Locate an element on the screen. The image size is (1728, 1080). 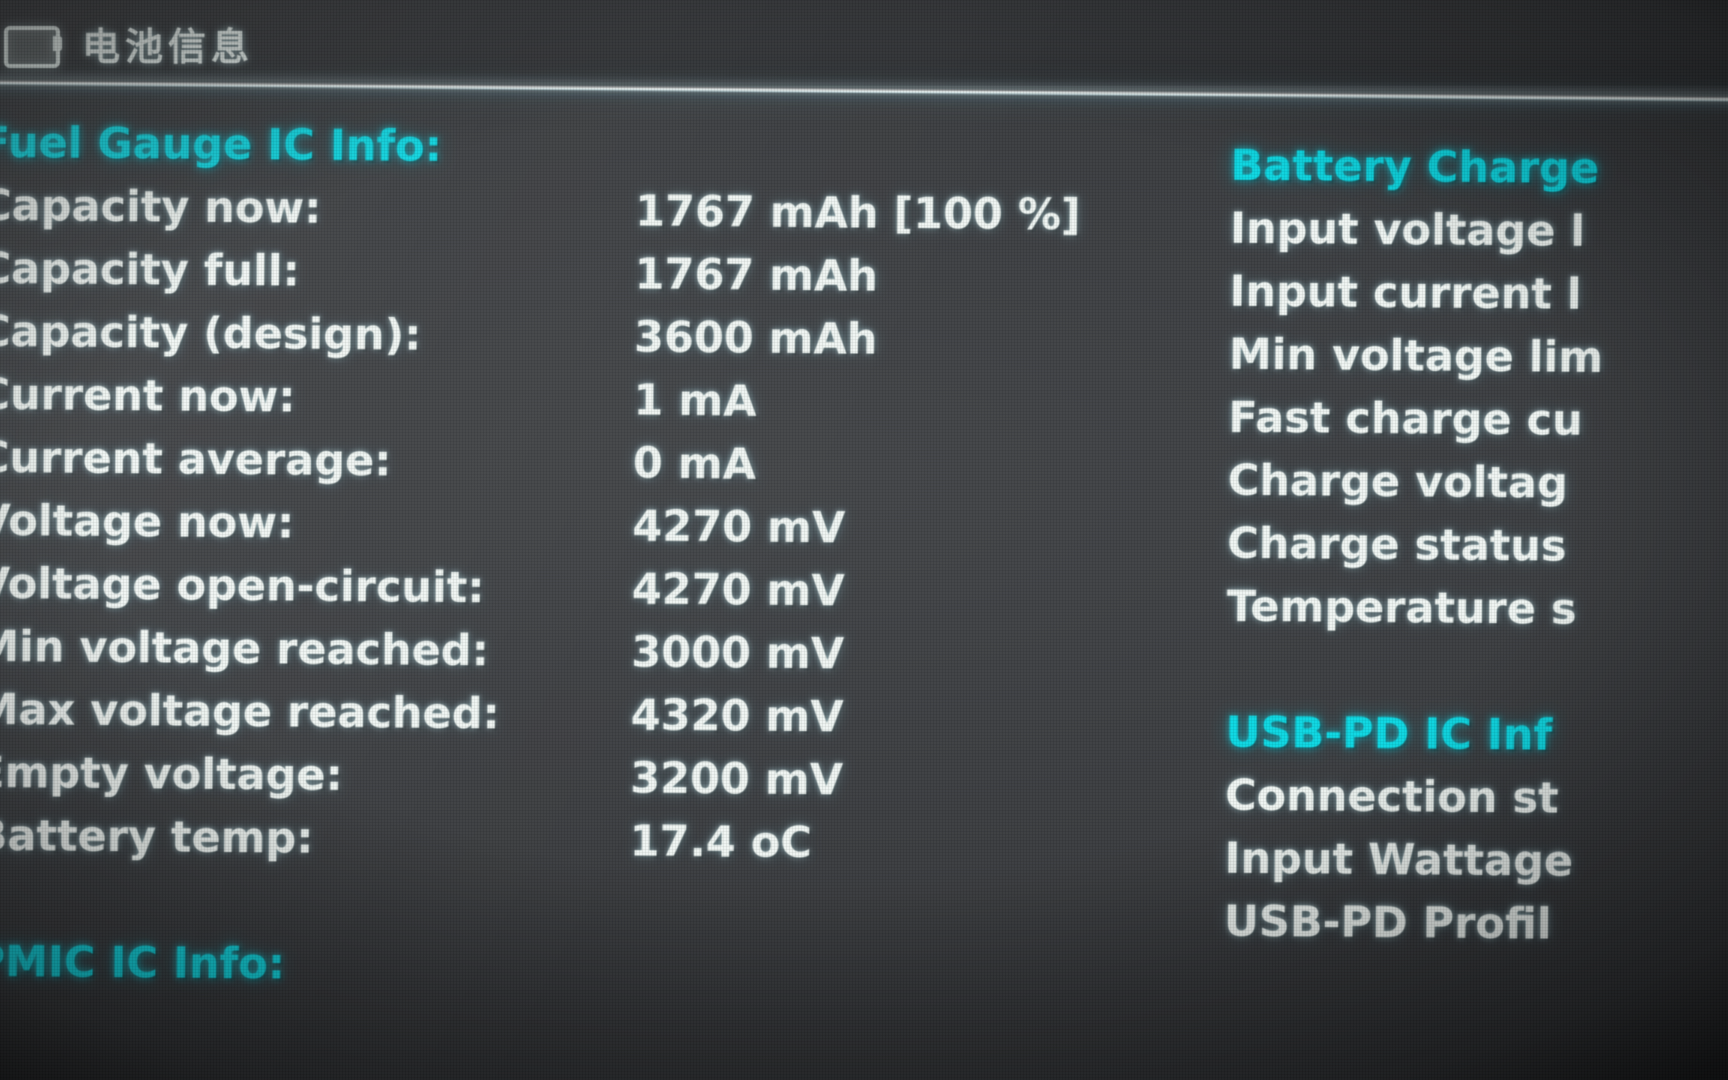
section-title-text: Fuel Gauge IC Info: is located at coordinates (221, 144).